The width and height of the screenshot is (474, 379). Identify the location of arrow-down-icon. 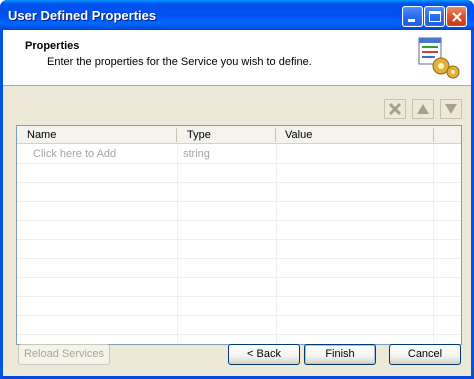
(451, 109).